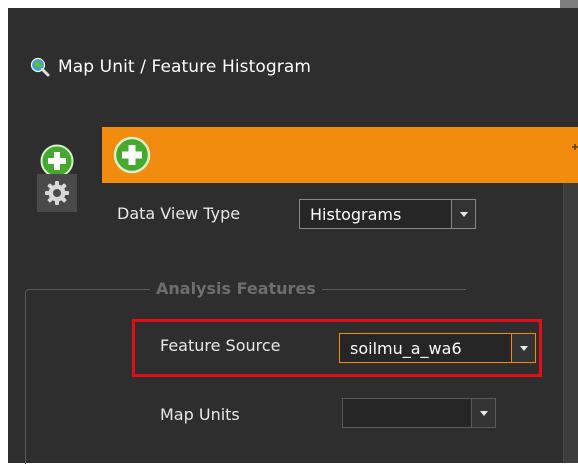 Image resolution: width=578 pixels, height=464 pixels. What do you see at coordinates (200, 414) in the screenshot?
I see `map-units-label: Map Units` at bounding box center [200, 414].